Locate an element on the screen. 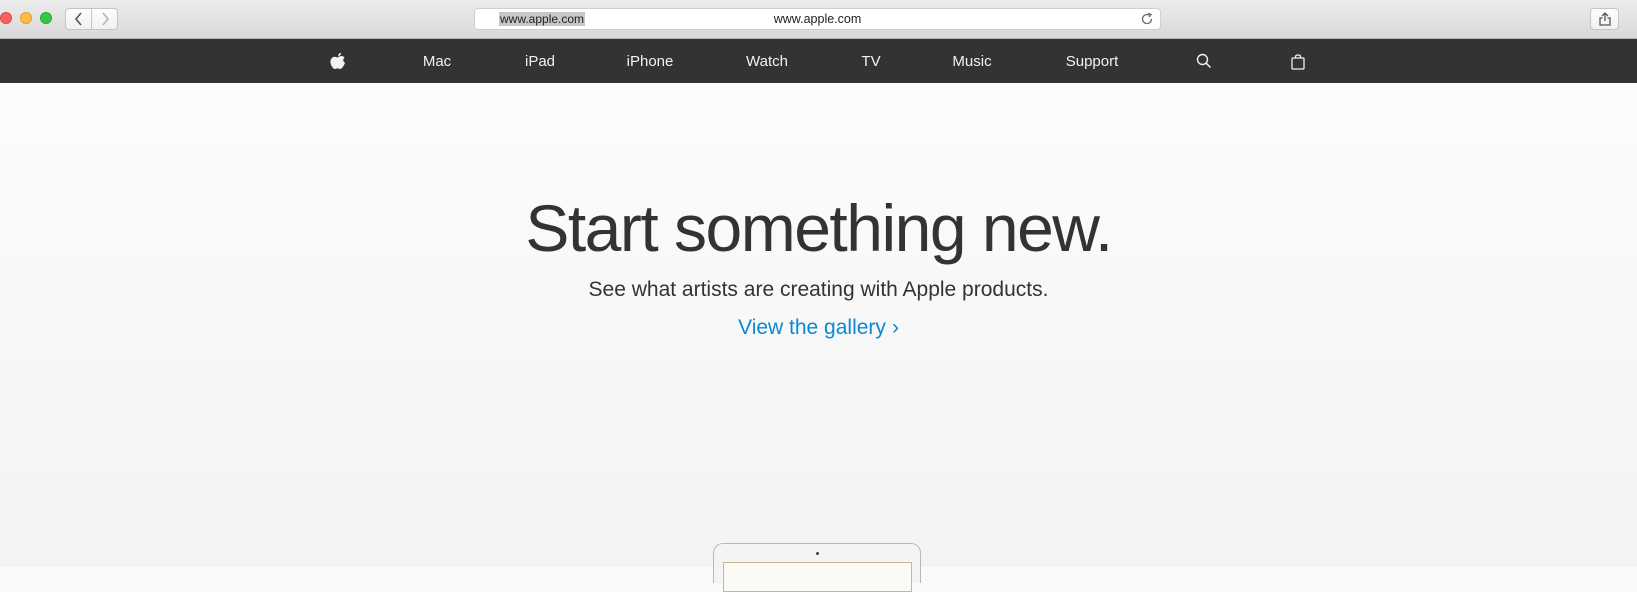 This screenshot has height=592, width=1637. nav-item-music: Music is located at coordinates (971, 61).